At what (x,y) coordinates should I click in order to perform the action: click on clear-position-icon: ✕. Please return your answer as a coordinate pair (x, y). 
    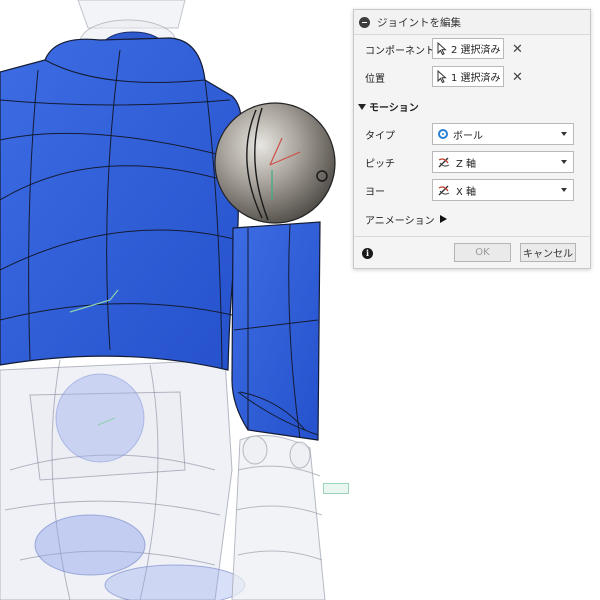
    Looking at the image, I should click on (517, 77).